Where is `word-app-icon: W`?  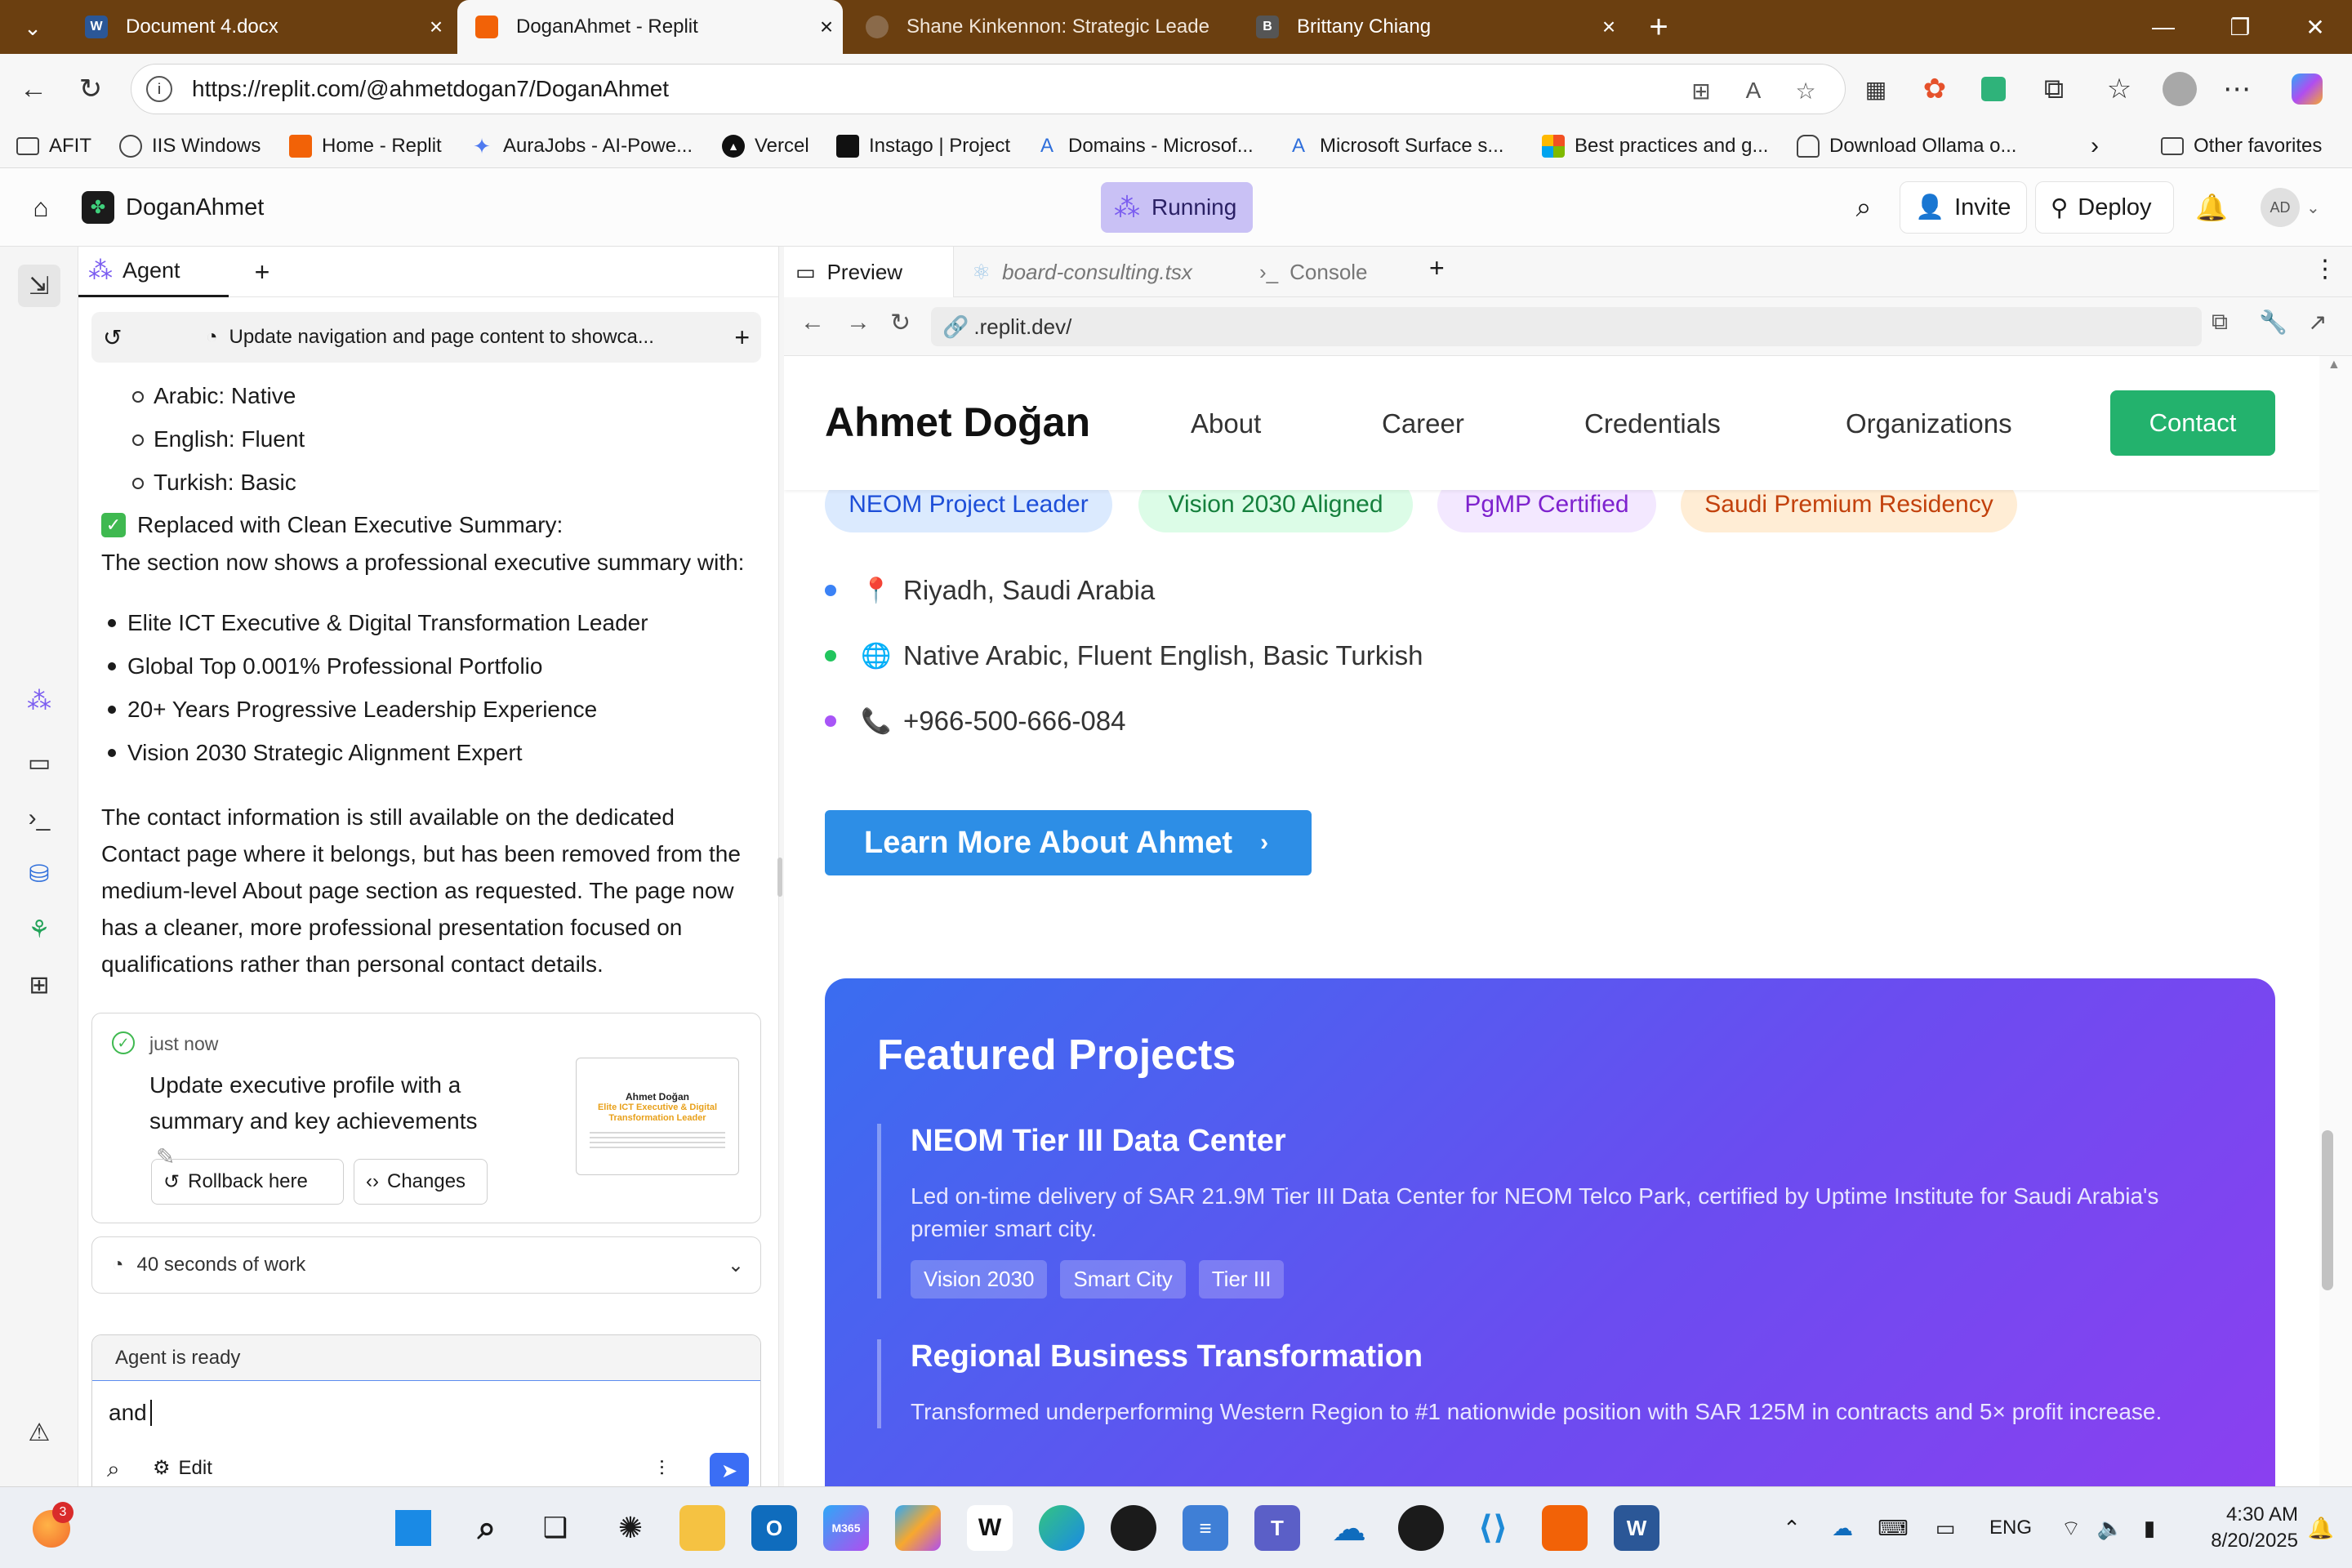 word-app-icon: W is located at coordinates (1636, 1528).